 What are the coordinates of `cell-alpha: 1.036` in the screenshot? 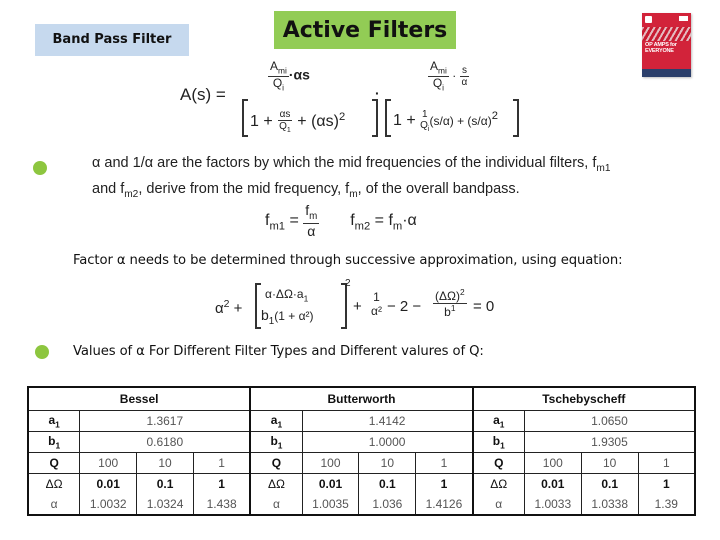 It's located at (387, 505).